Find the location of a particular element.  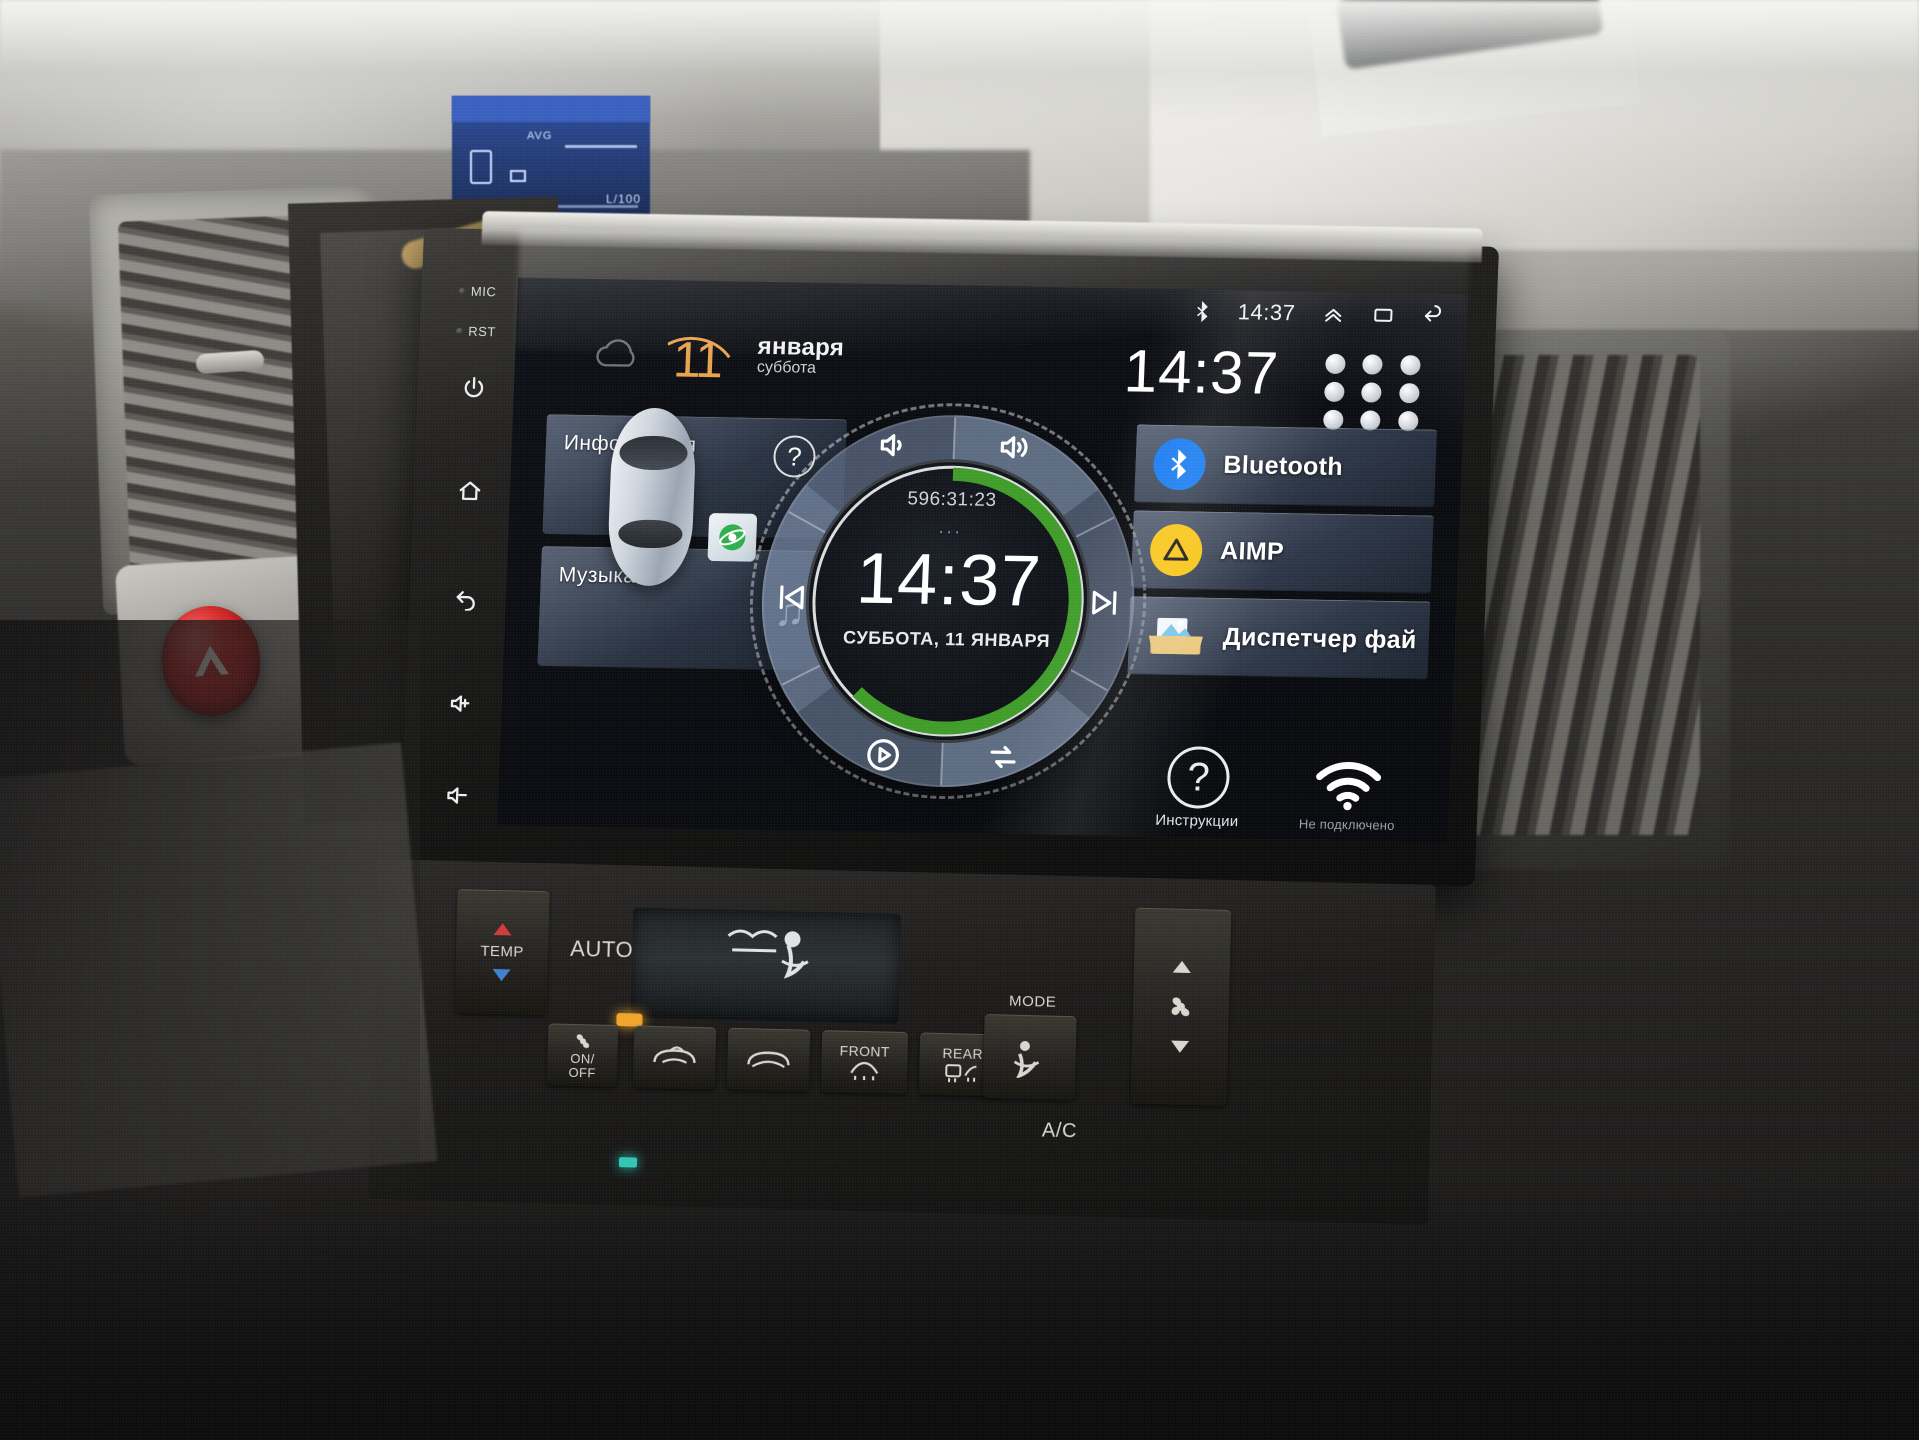

mode-button is located at coordinates (1029, 1057).